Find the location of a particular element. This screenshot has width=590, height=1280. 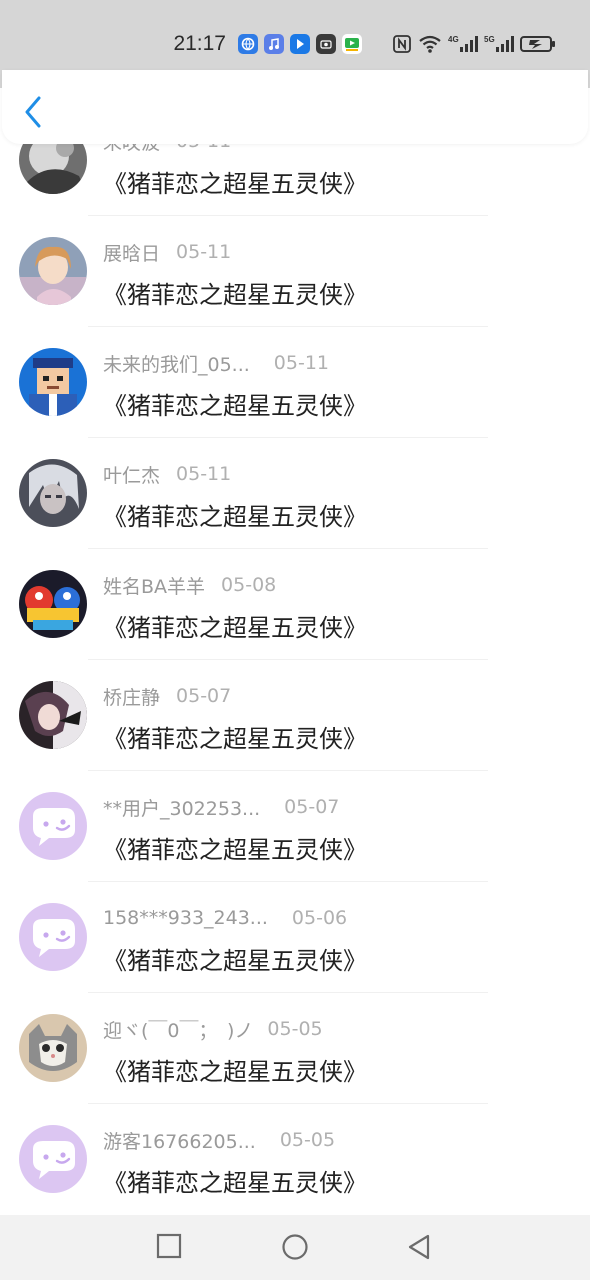

user-name: 叶仁杰 is located at coordinates (132, 475).